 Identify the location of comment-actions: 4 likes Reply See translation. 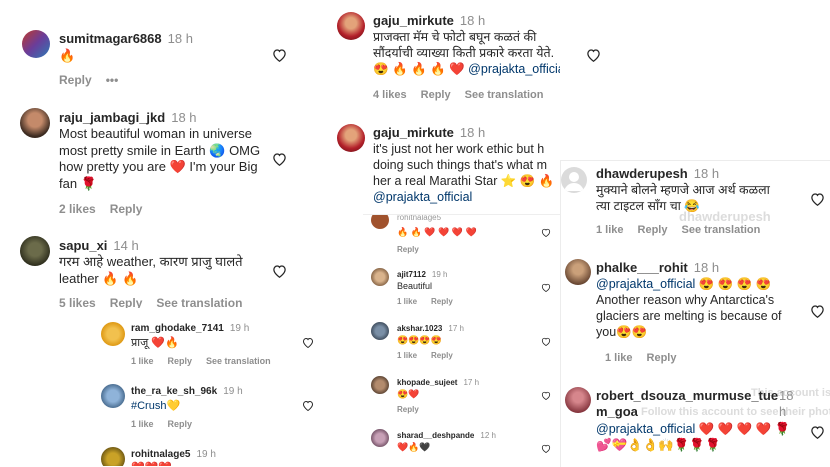
(465, 95).